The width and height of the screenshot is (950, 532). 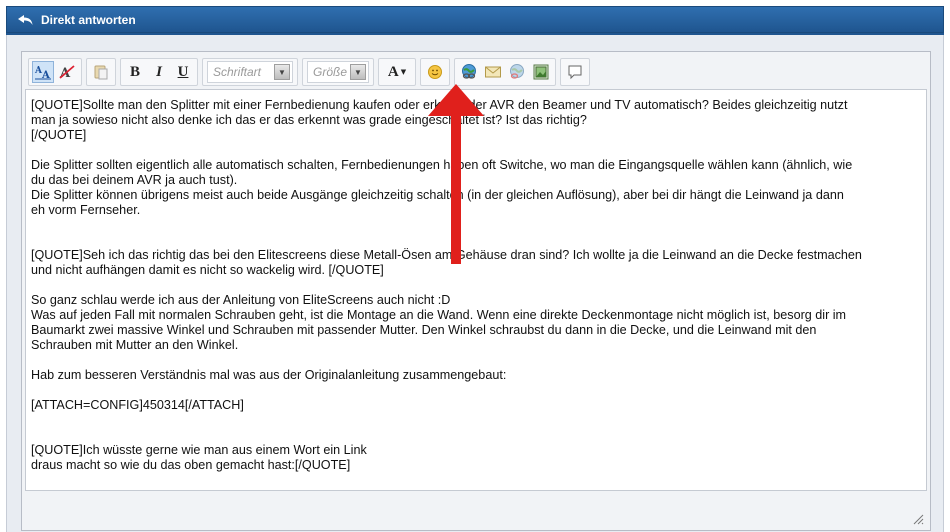 What do you see at coordinates (330, 72) in the screenshot?
I see `font-size-value: Größe` at bounding box center [330, 72].